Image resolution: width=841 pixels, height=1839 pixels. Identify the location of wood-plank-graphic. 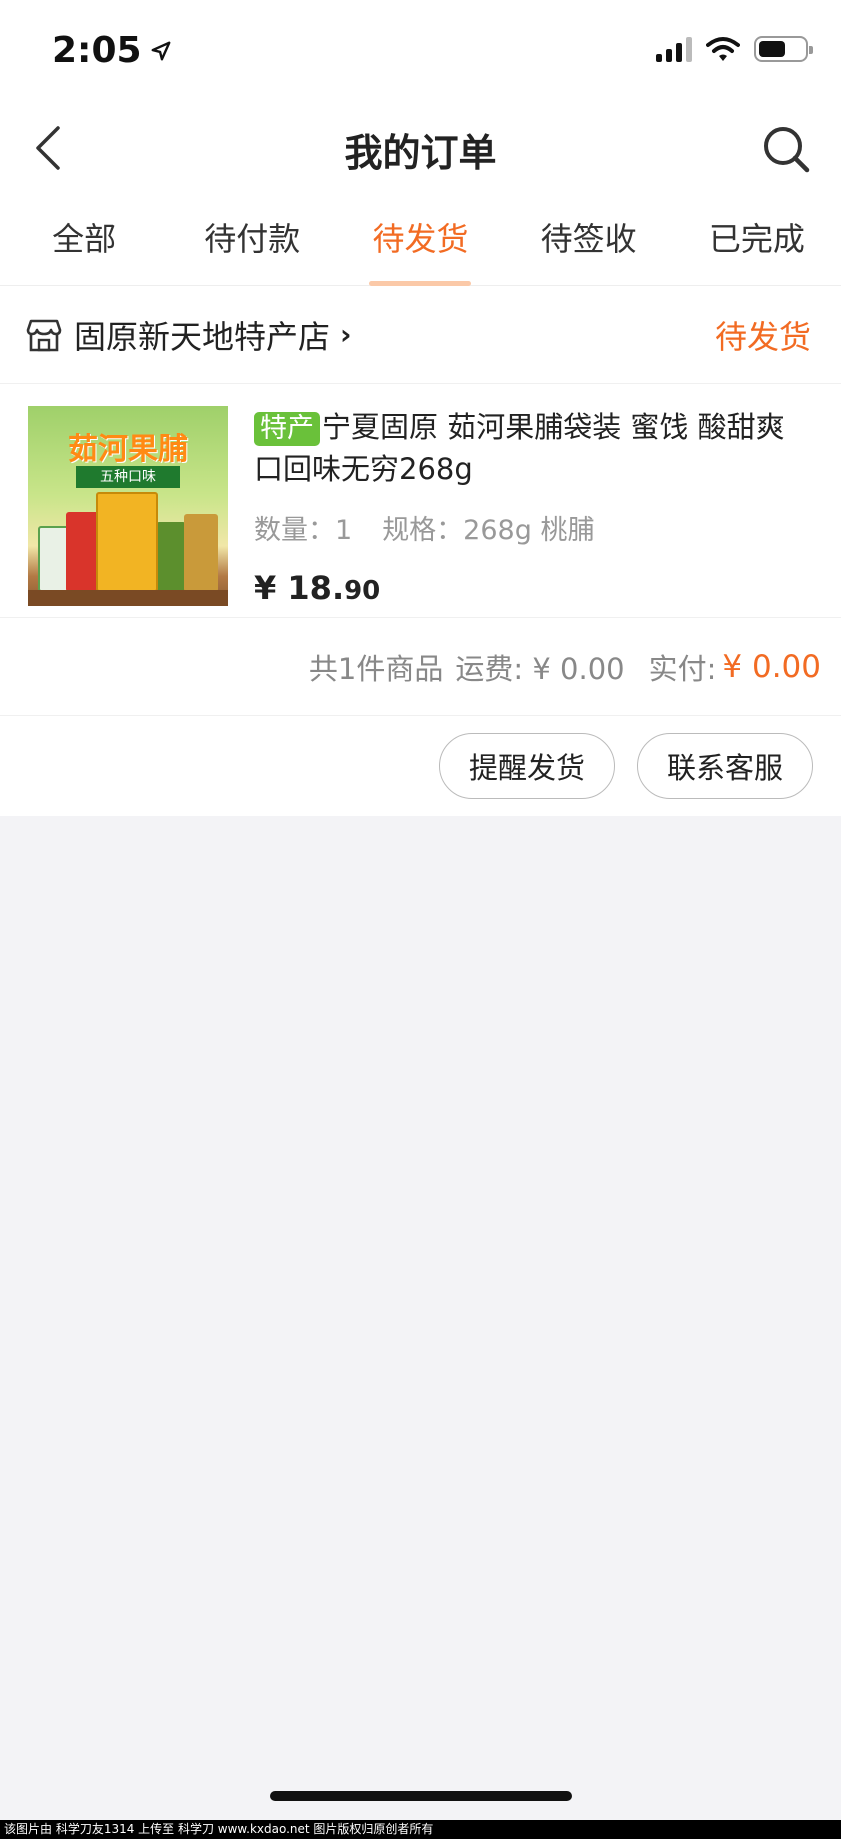
(128, 598).